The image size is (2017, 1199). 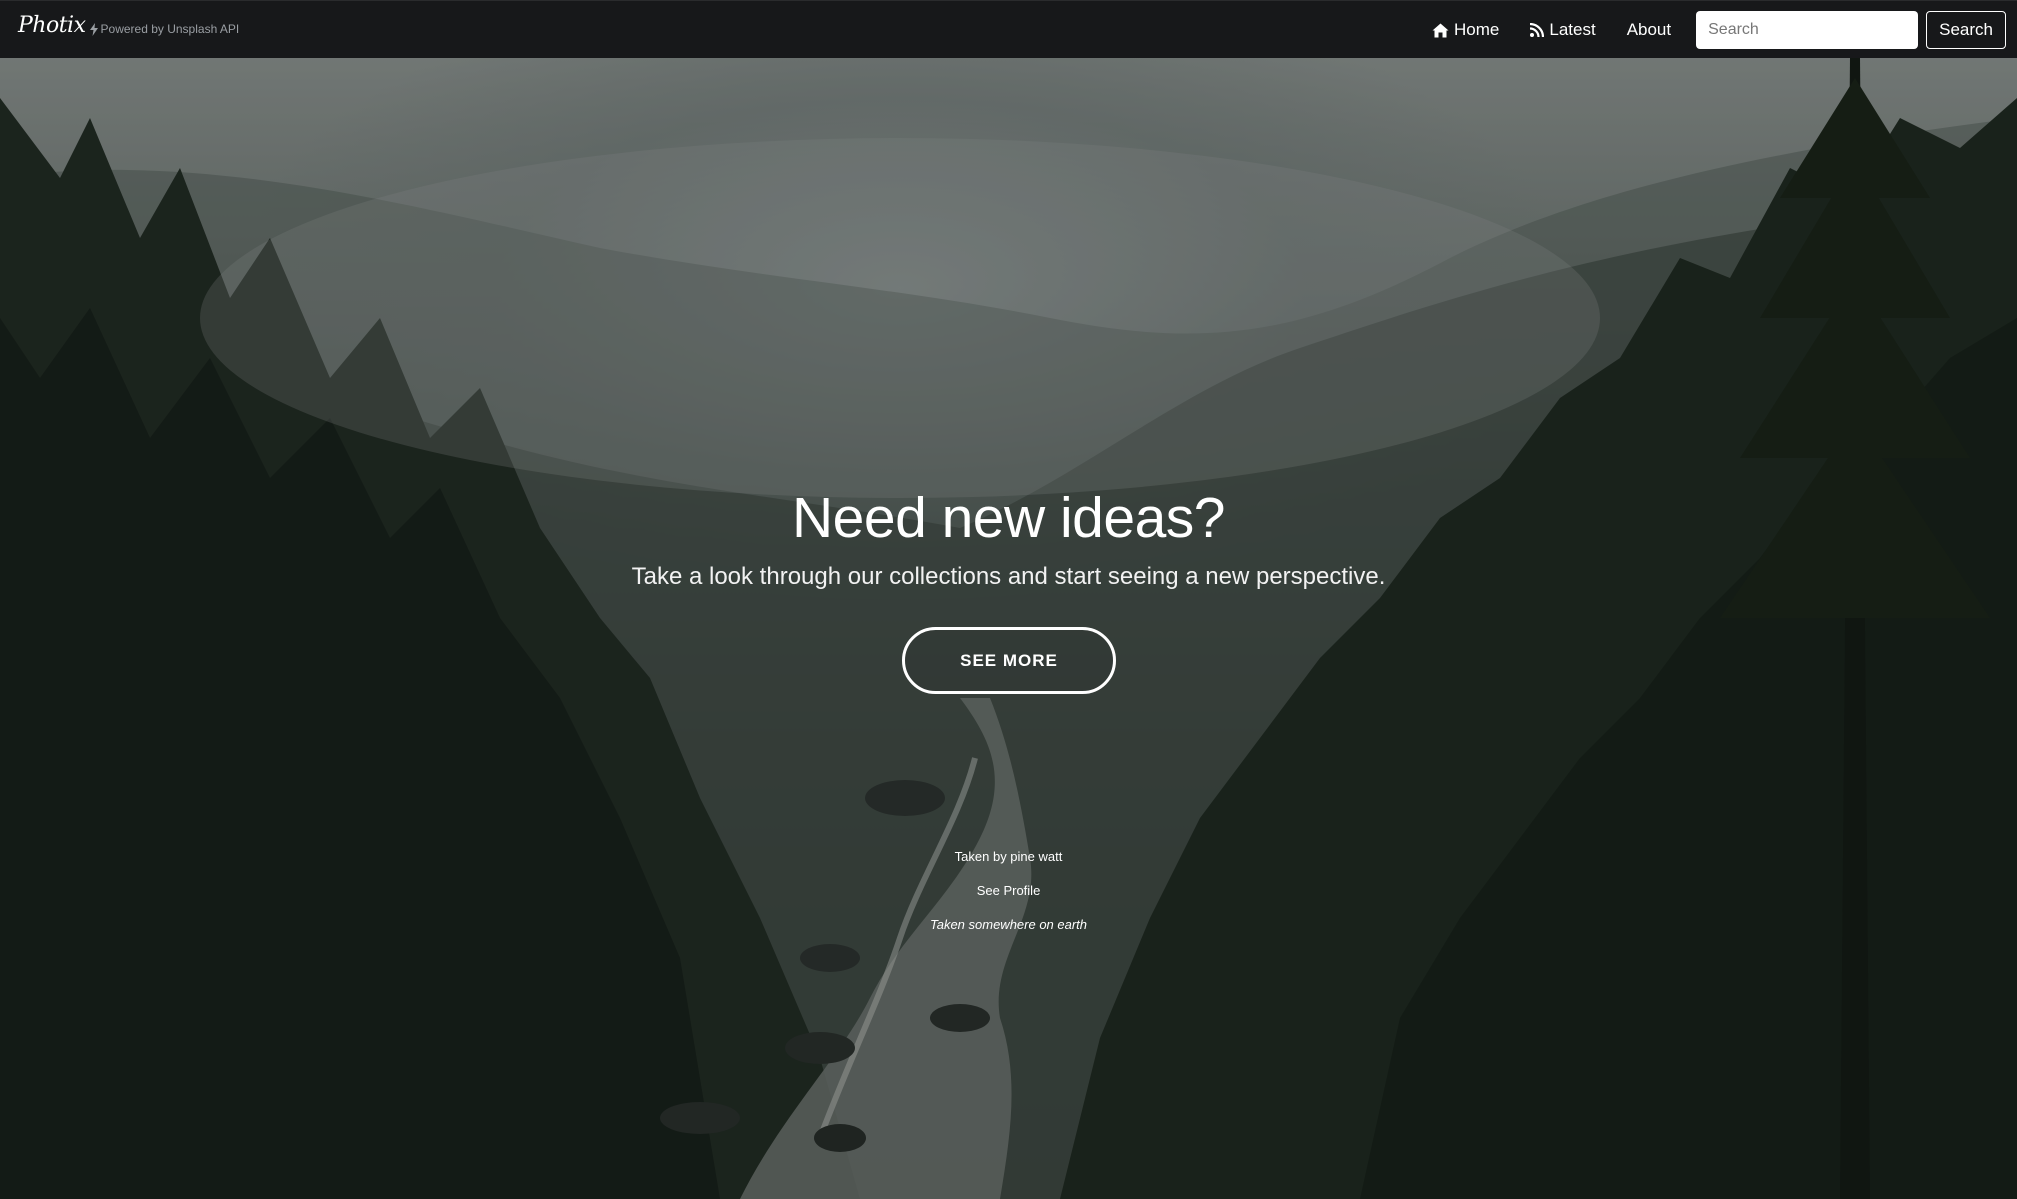 What do you see at coordinates (93, 29) in the screenshot?
I see `bolt-icon` at bounding box center [93, 29].